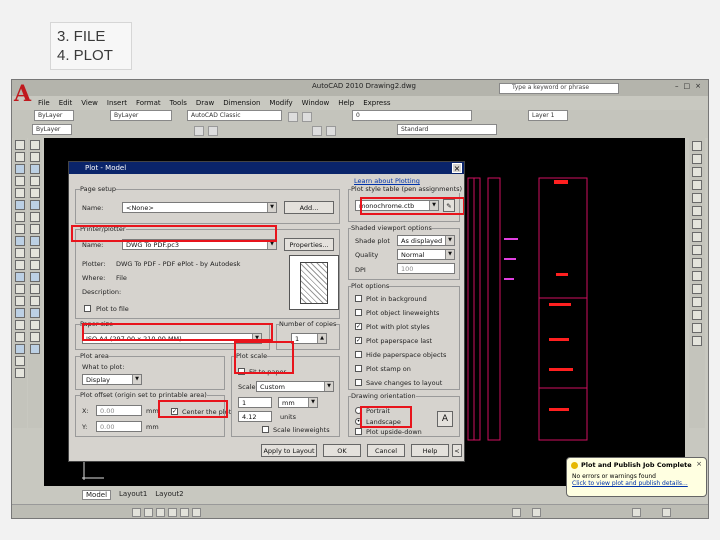 The image size is (720, 540). I want to click on properties-toolbar, so click(697, 283).